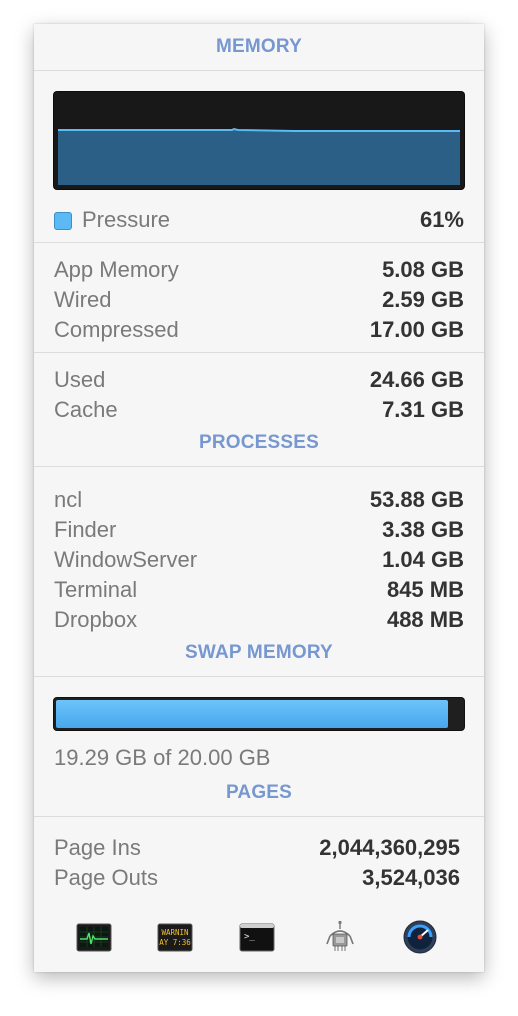  I want to click on used-row: Used 24.66 GB, so click(259, 380).